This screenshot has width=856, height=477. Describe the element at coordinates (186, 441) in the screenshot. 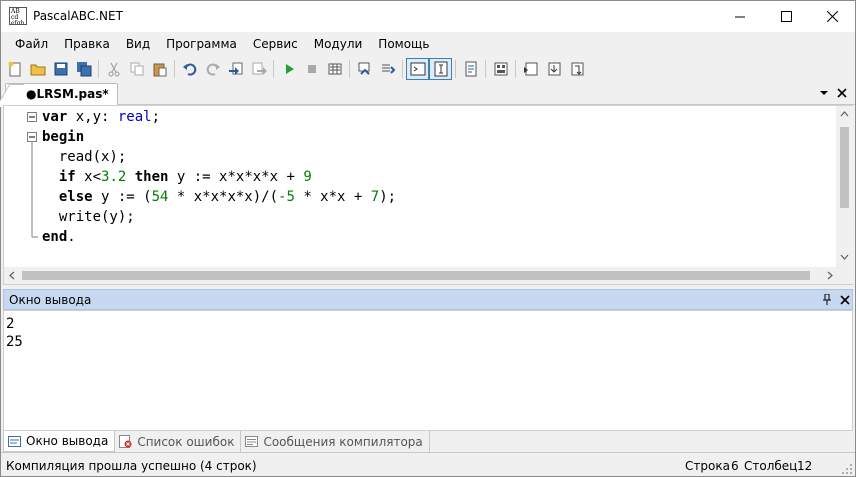

I see `tab-error-list-label: Список ошибок` at that location.